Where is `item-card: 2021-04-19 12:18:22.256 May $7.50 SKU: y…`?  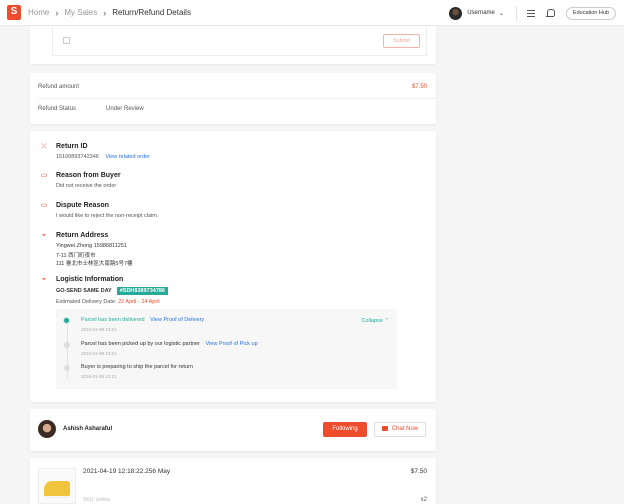 item-card: 2021-04-19 12:18:22.256 May $7.50 SKU: y… is located at coordinates (233, 481).